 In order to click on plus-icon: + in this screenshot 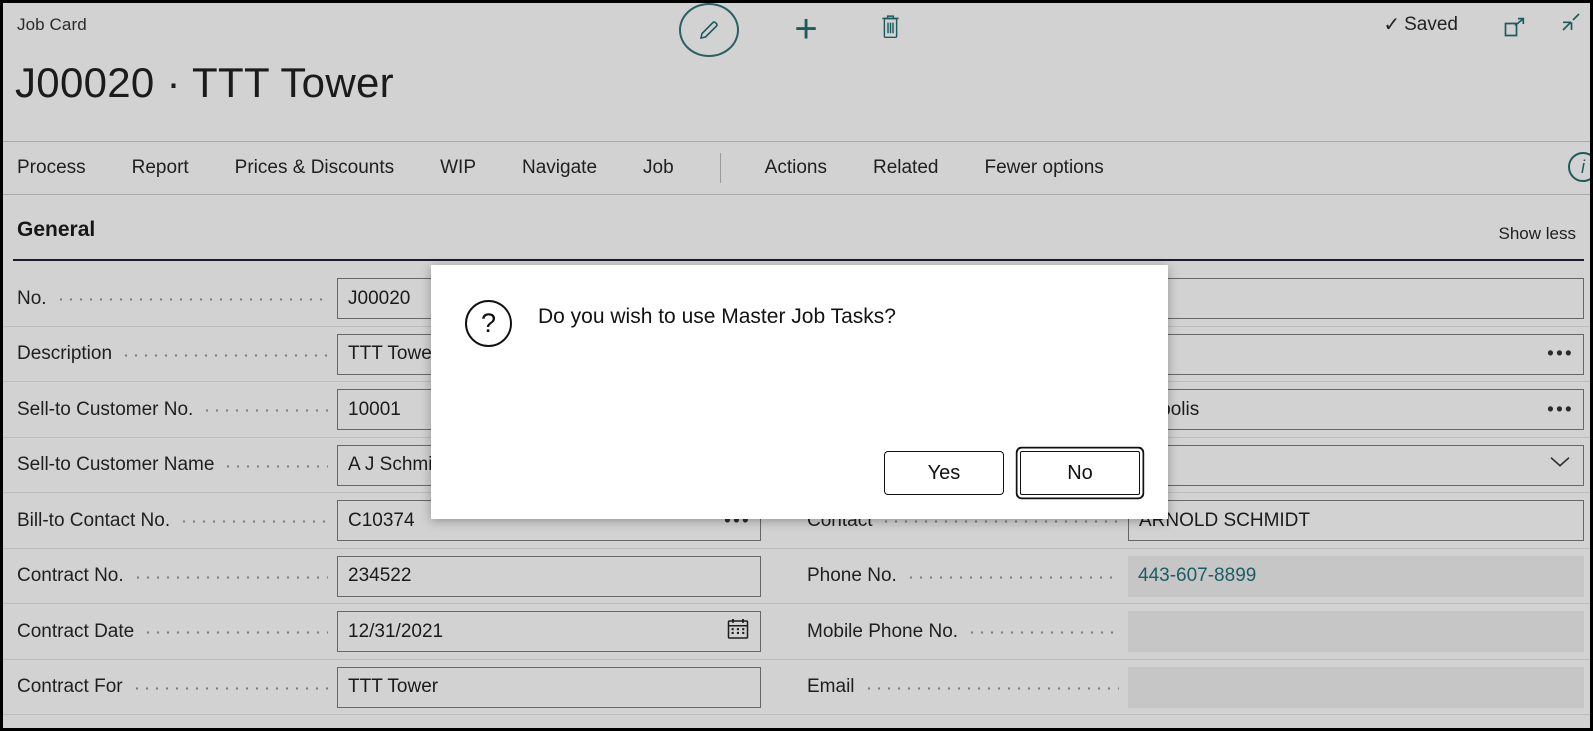, I will do `click(806, 29)`.